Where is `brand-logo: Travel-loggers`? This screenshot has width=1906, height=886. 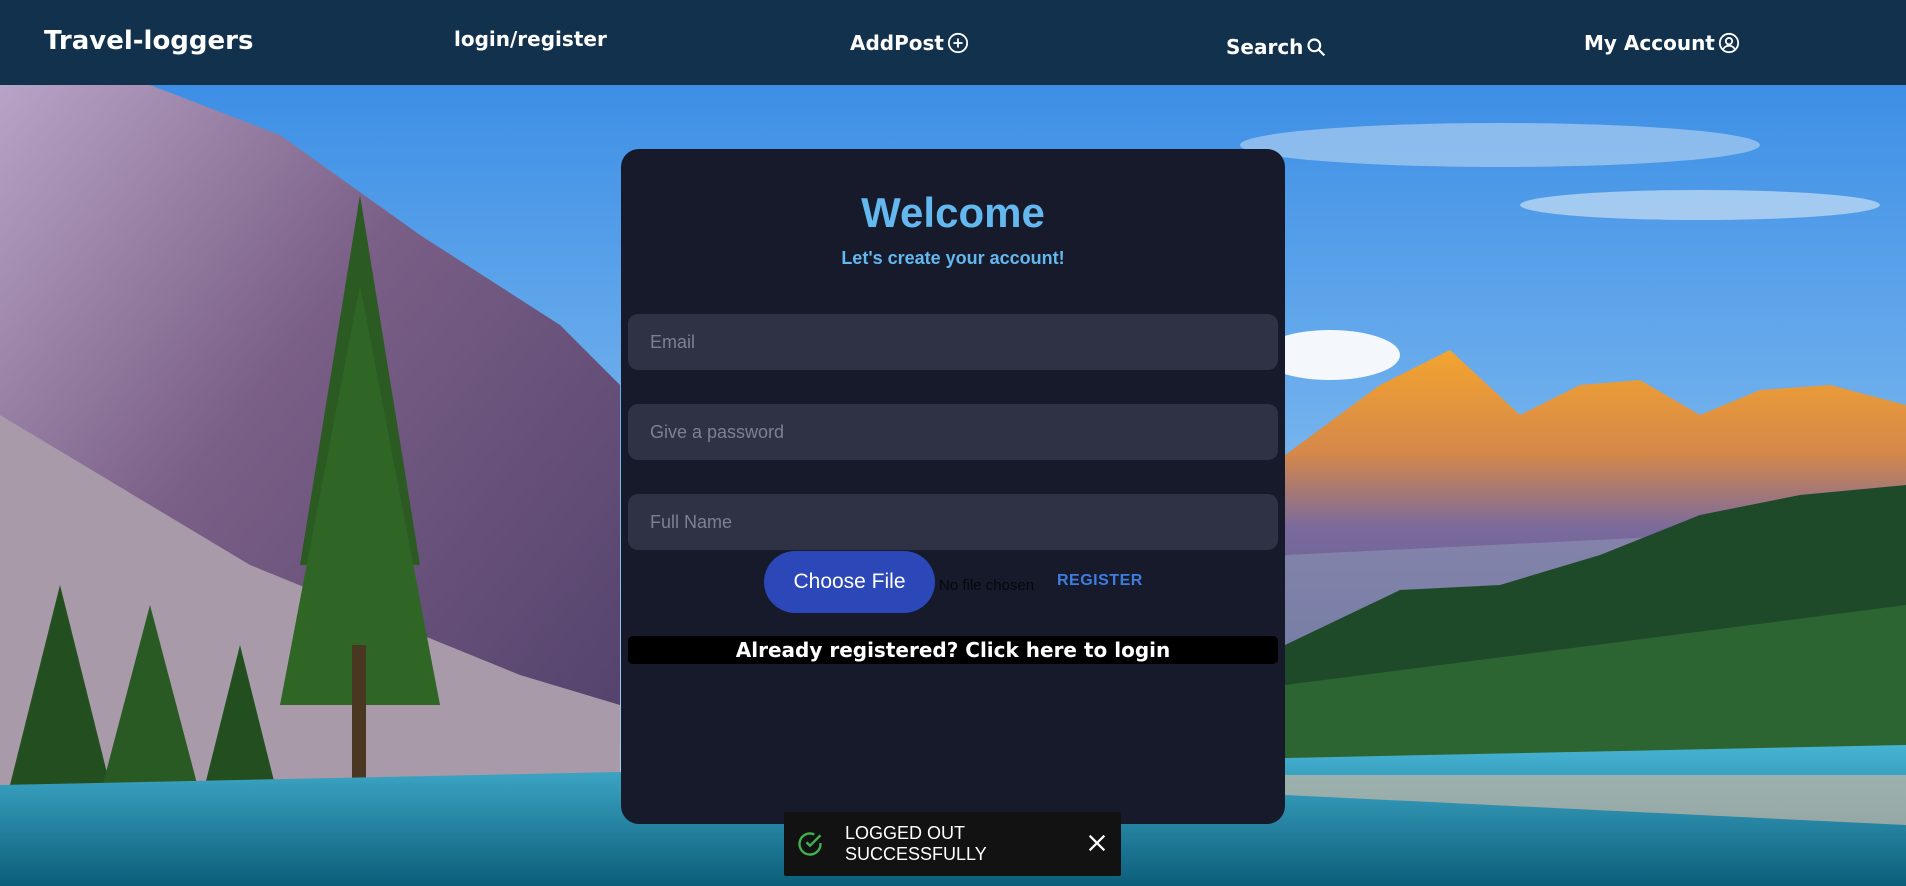 brand-logo: Travel-loggers is located at coordinates (148, 41).